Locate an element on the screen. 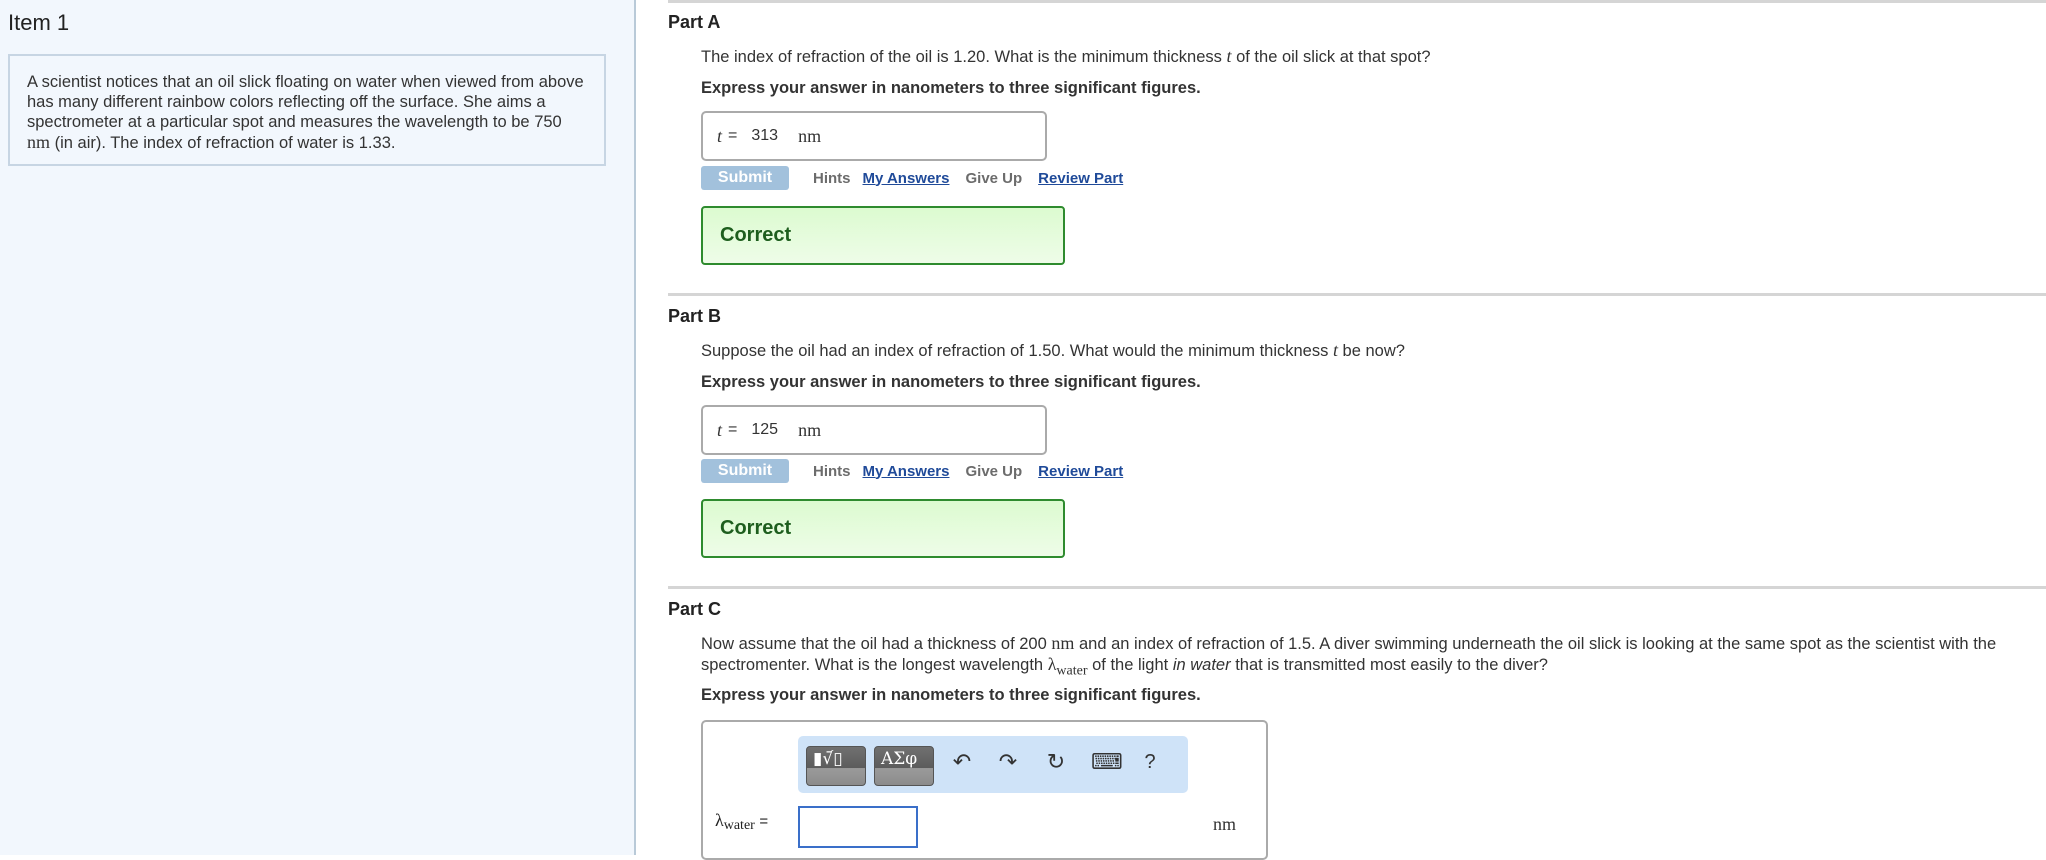  question-emphasis: in water is located at coordinates (1201, 665).